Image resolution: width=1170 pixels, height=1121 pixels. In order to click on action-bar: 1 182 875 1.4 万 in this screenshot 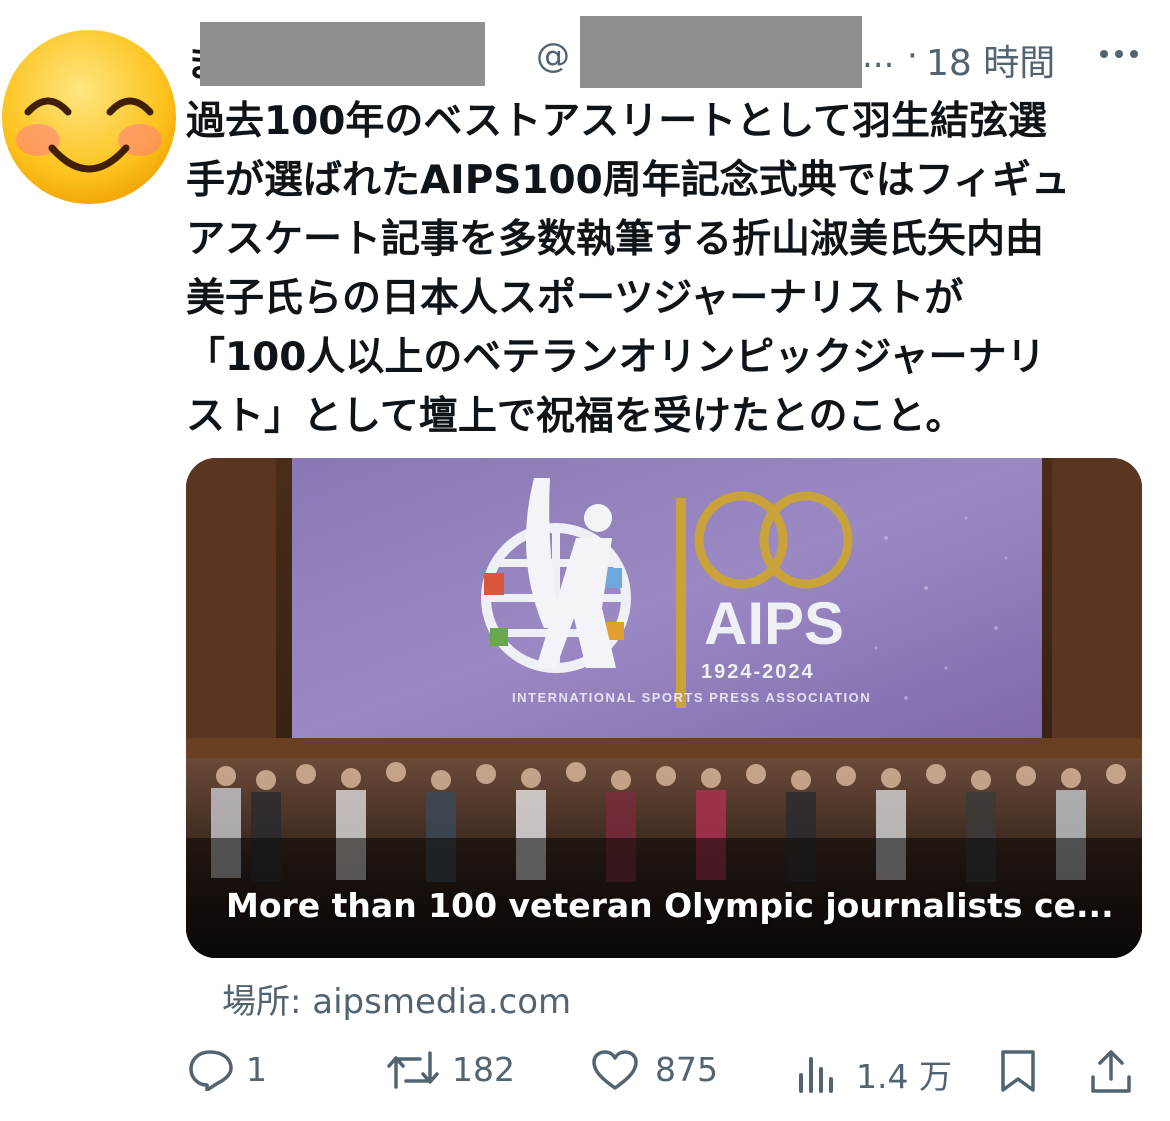, I will do `click(666, 1075)`.